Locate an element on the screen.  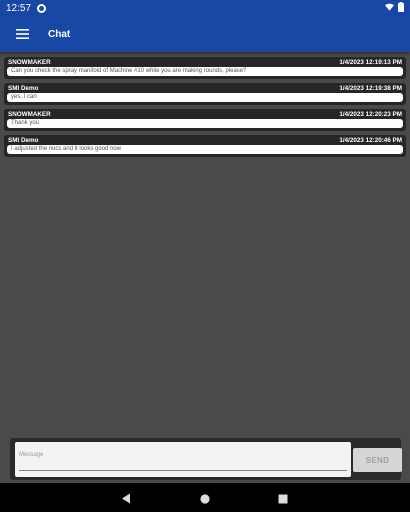
status-bar: 12:57 is located at coordinates (205, 8).